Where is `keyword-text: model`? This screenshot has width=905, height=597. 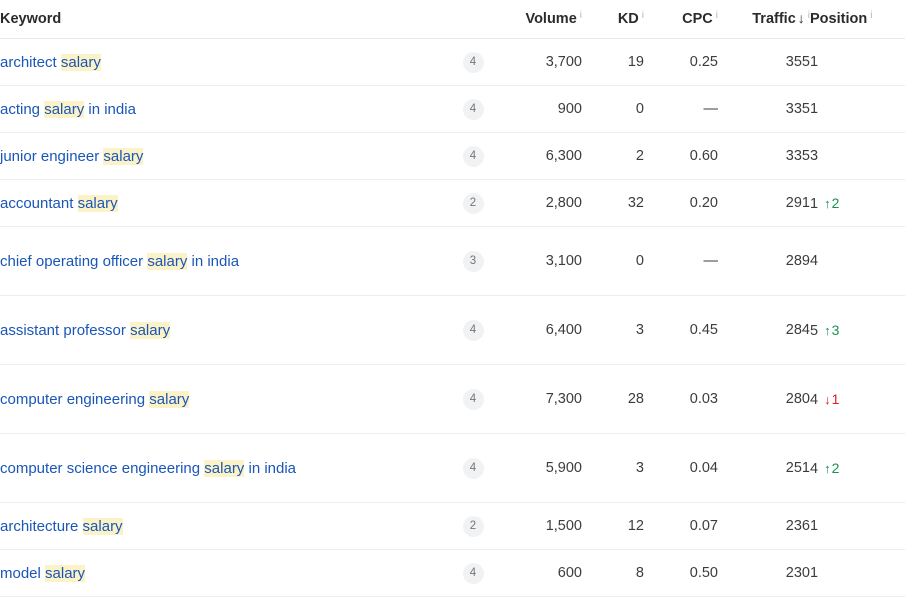 keyword-text: model is located at coordinates (23, 573).